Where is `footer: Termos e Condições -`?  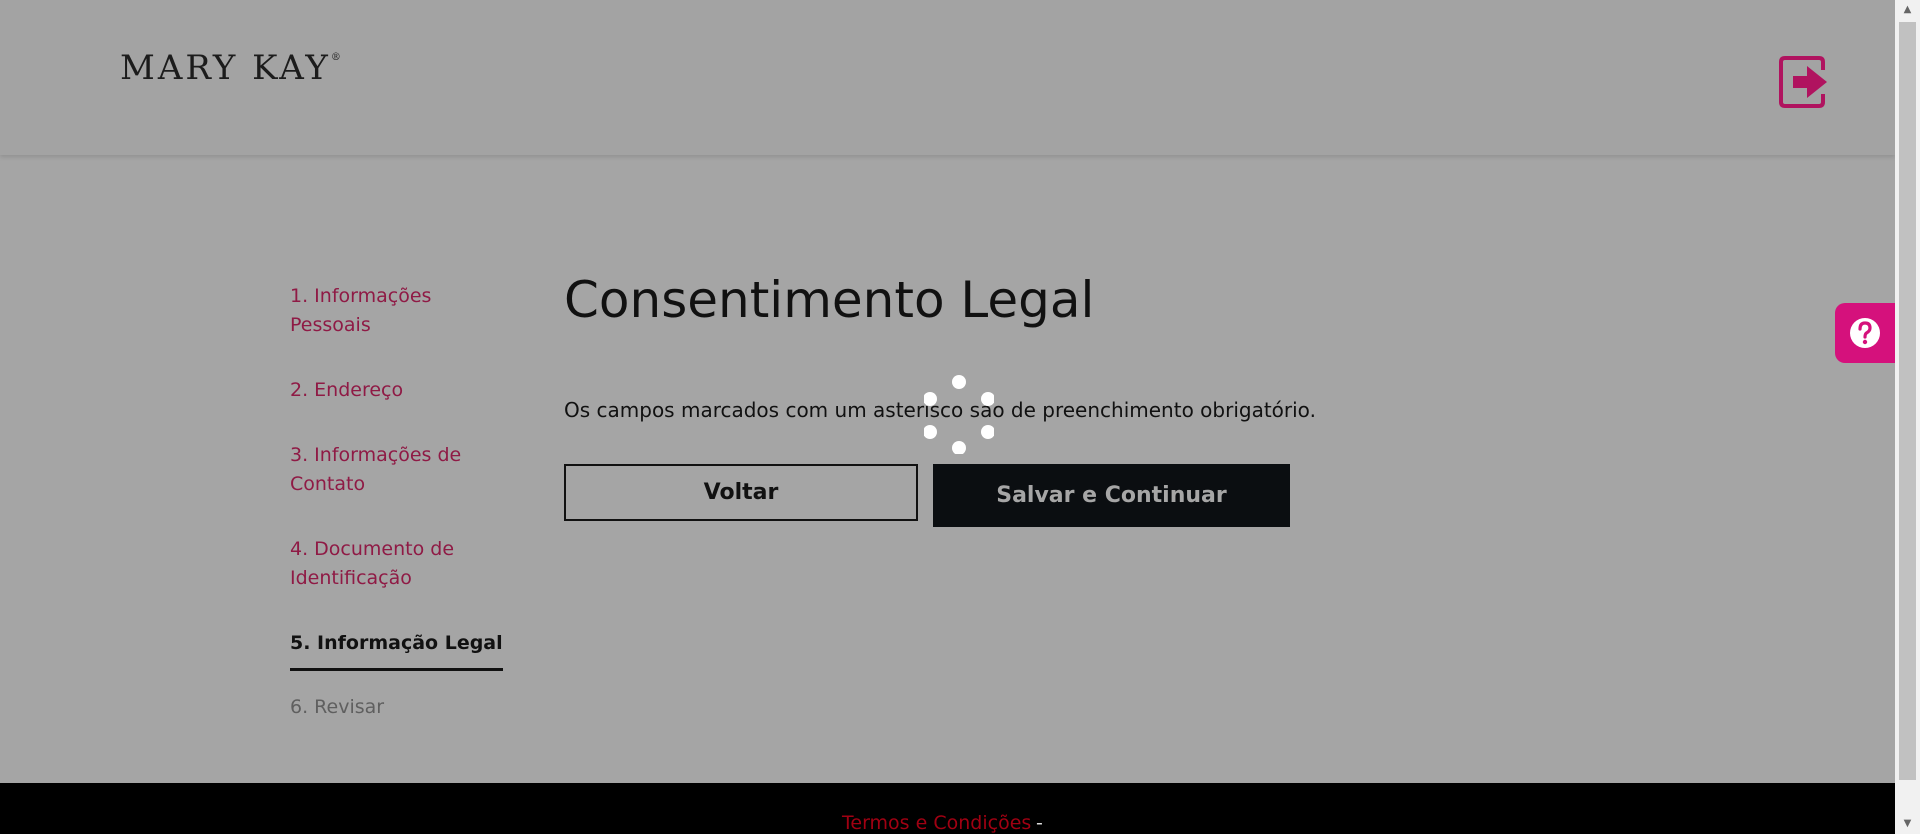 footer: Termos e Condições - is located at coordinates (947, 808).